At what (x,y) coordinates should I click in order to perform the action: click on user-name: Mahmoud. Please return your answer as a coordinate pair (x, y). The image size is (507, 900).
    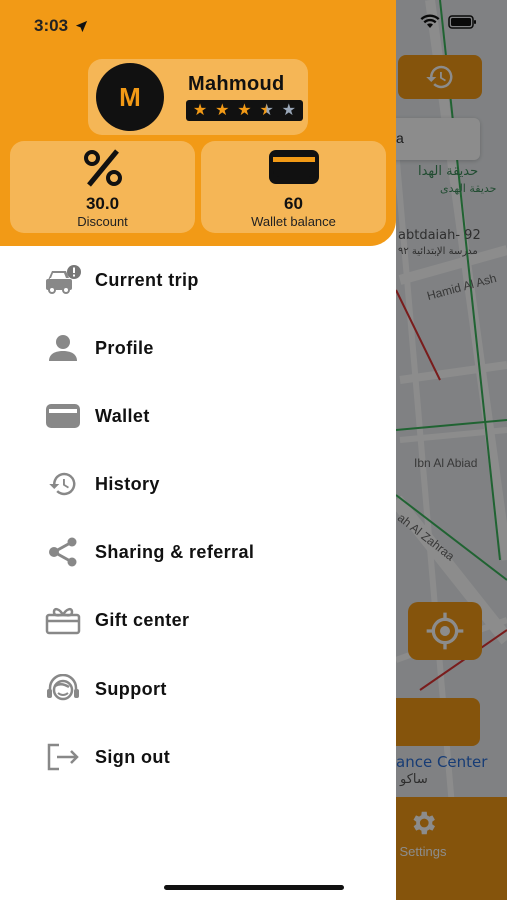
    Looking at the image, I should click on (236, 84).